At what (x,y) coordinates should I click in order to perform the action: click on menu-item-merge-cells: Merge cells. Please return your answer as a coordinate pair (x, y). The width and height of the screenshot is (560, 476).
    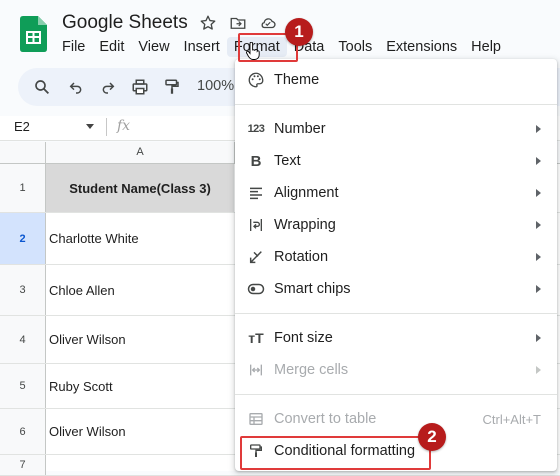
    Looking at the image, I should click on (396, 370).